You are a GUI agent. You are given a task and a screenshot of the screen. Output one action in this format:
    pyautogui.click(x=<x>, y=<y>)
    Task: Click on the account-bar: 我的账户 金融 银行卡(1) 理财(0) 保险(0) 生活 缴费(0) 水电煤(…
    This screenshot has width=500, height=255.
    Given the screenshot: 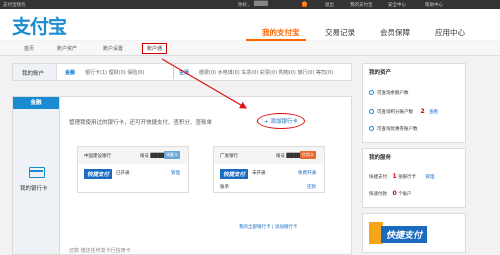 What is the action you would take?
    pyautogui.click(x=182, y=72)
    